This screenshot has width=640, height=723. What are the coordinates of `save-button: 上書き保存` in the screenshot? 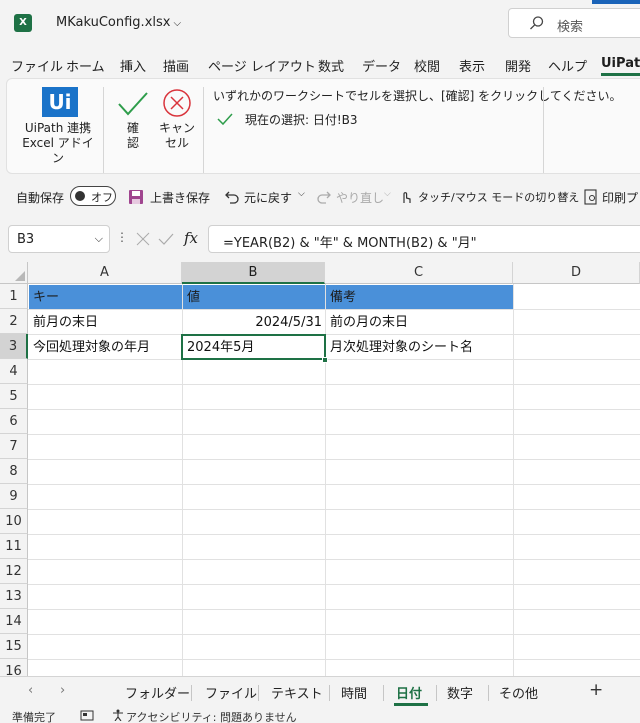 It's located at (169, 197).